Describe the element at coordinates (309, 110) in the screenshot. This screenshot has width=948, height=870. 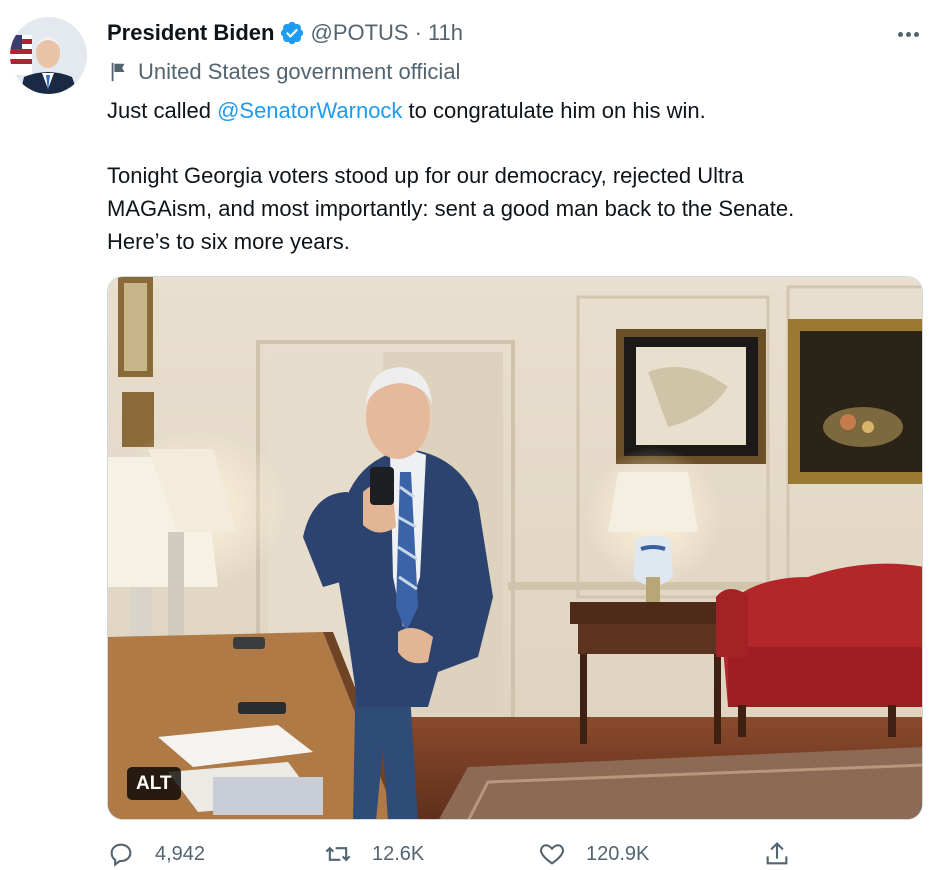
I see `mention-link: @SenatorWarnock` at that location.